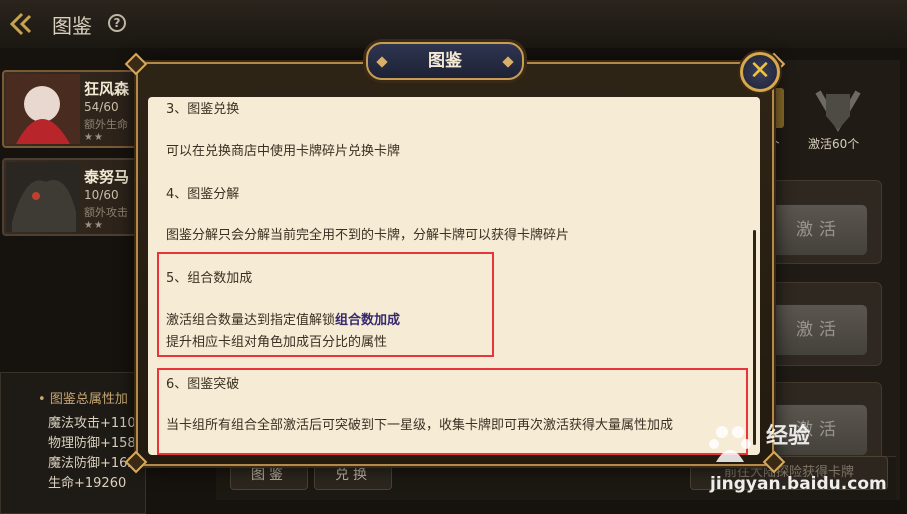 This screenshot has width=907, height=514. Describe the element at coordinates (788, 436) in the screenshot. I see `watermark-brand: 经验` at that location.